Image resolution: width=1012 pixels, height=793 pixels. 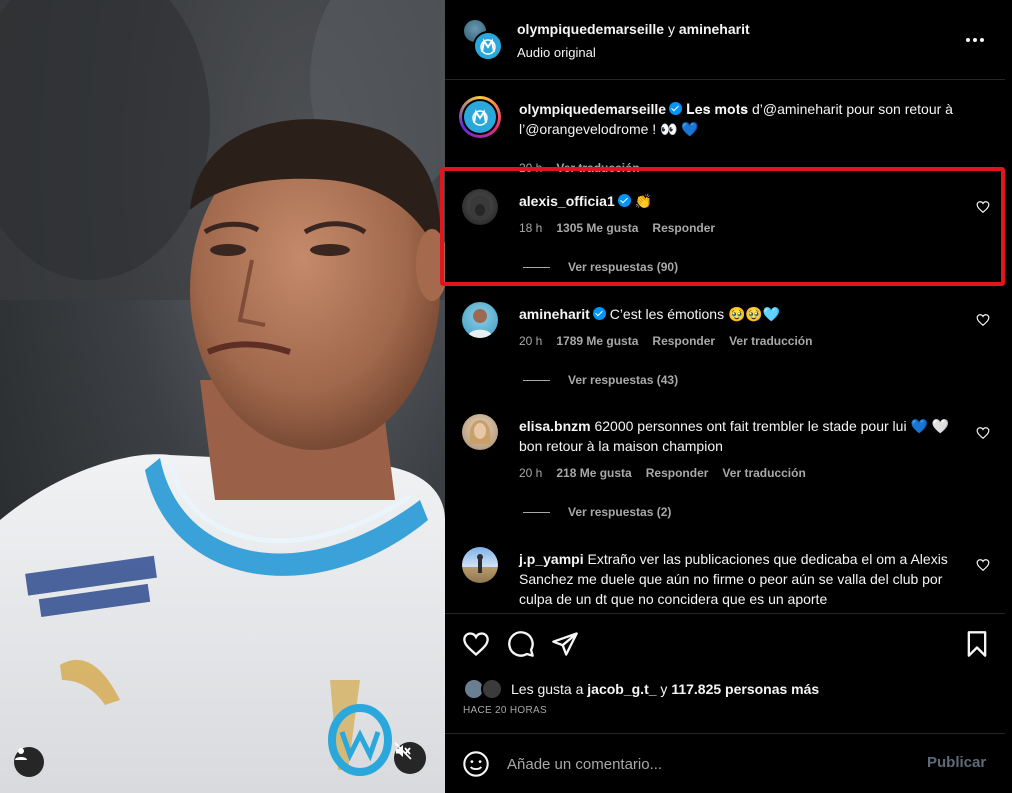 I want to click on likes-joiner: y, so click(x=664, y=689).